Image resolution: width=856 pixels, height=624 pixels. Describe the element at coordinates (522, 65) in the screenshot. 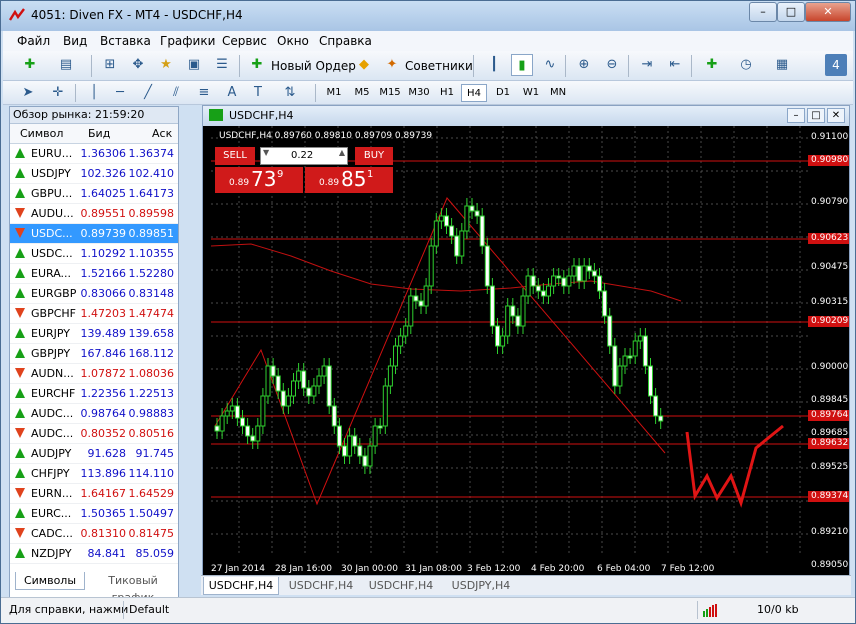

I see `candlesticks-icon: ▮` at that location.